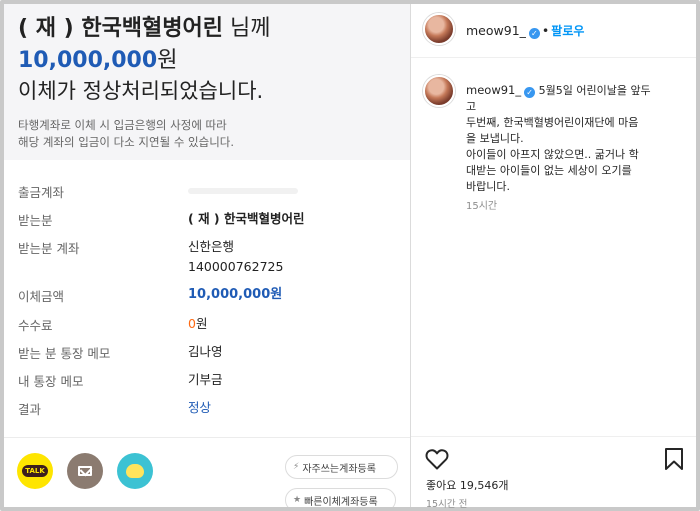  I want to click on caption-line: meow91_ ✓ 5월5일 어린이날을 앞두, so click(577, 90).